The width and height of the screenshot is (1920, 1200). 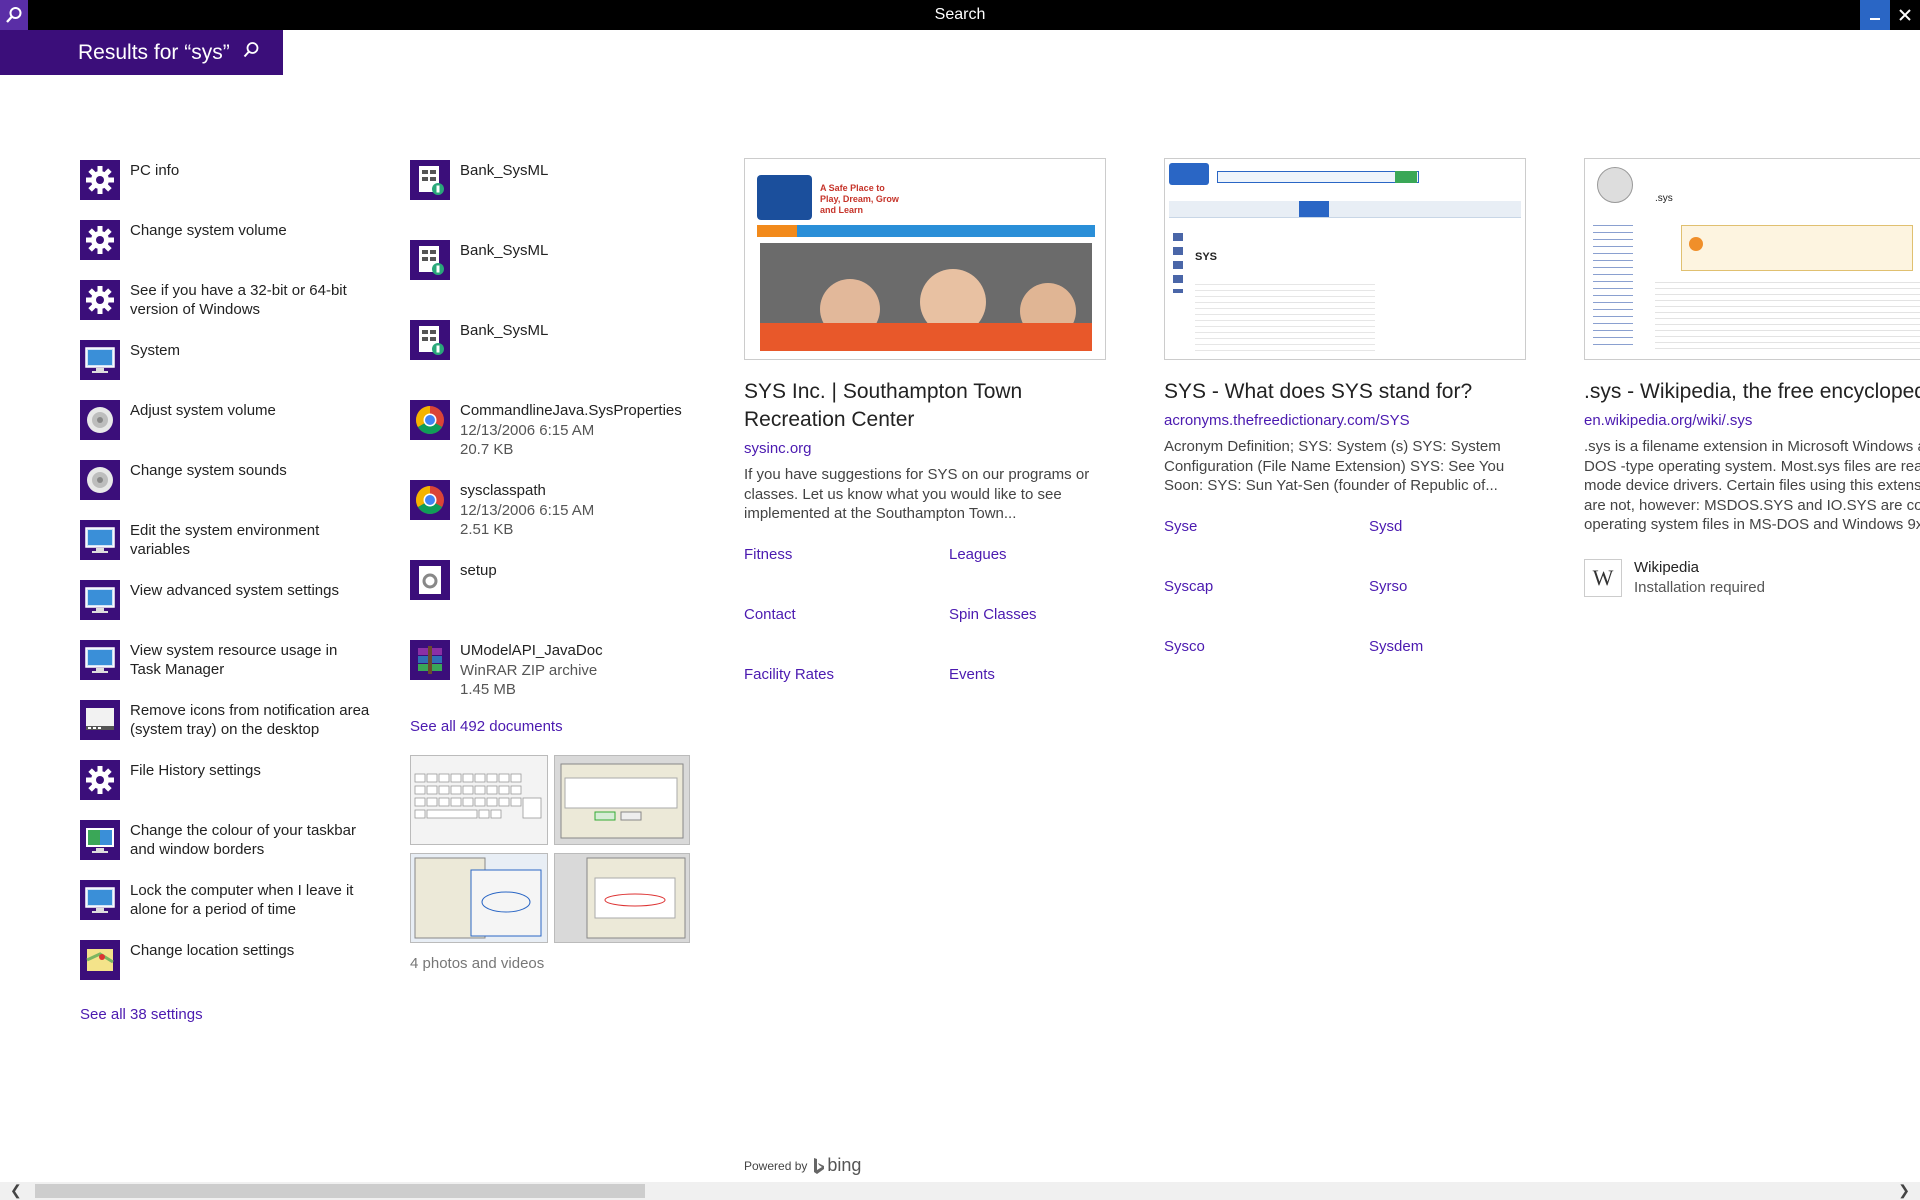 I want to click on deep-link: Fitness, so click(x=768, y=554).